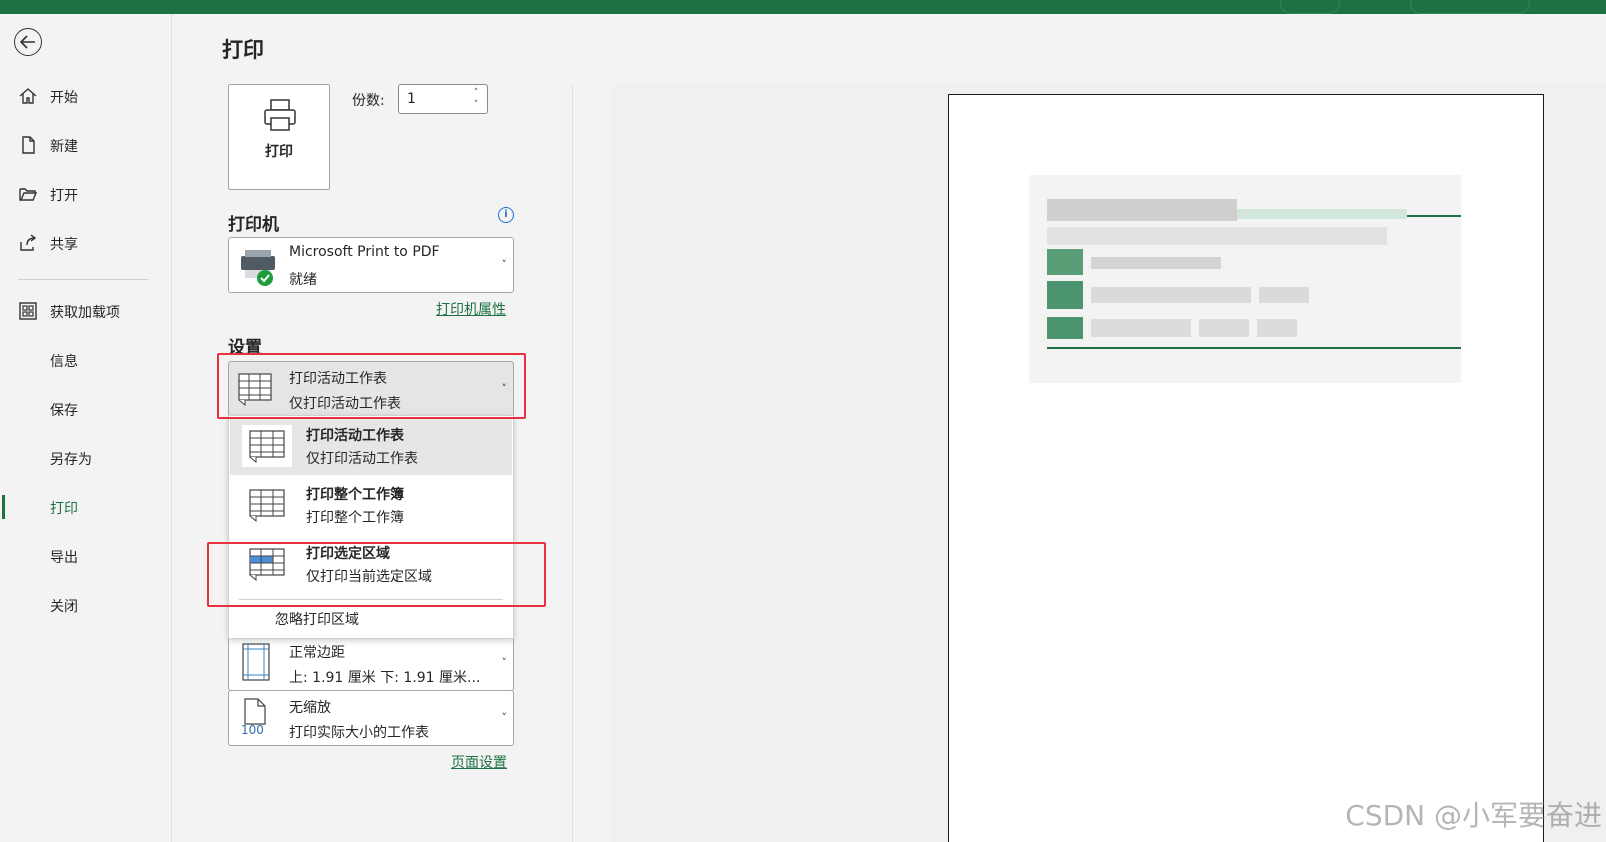  Describe the element at coordinates (371, 599) in the screenshot. I see `menu-divider` at that location.